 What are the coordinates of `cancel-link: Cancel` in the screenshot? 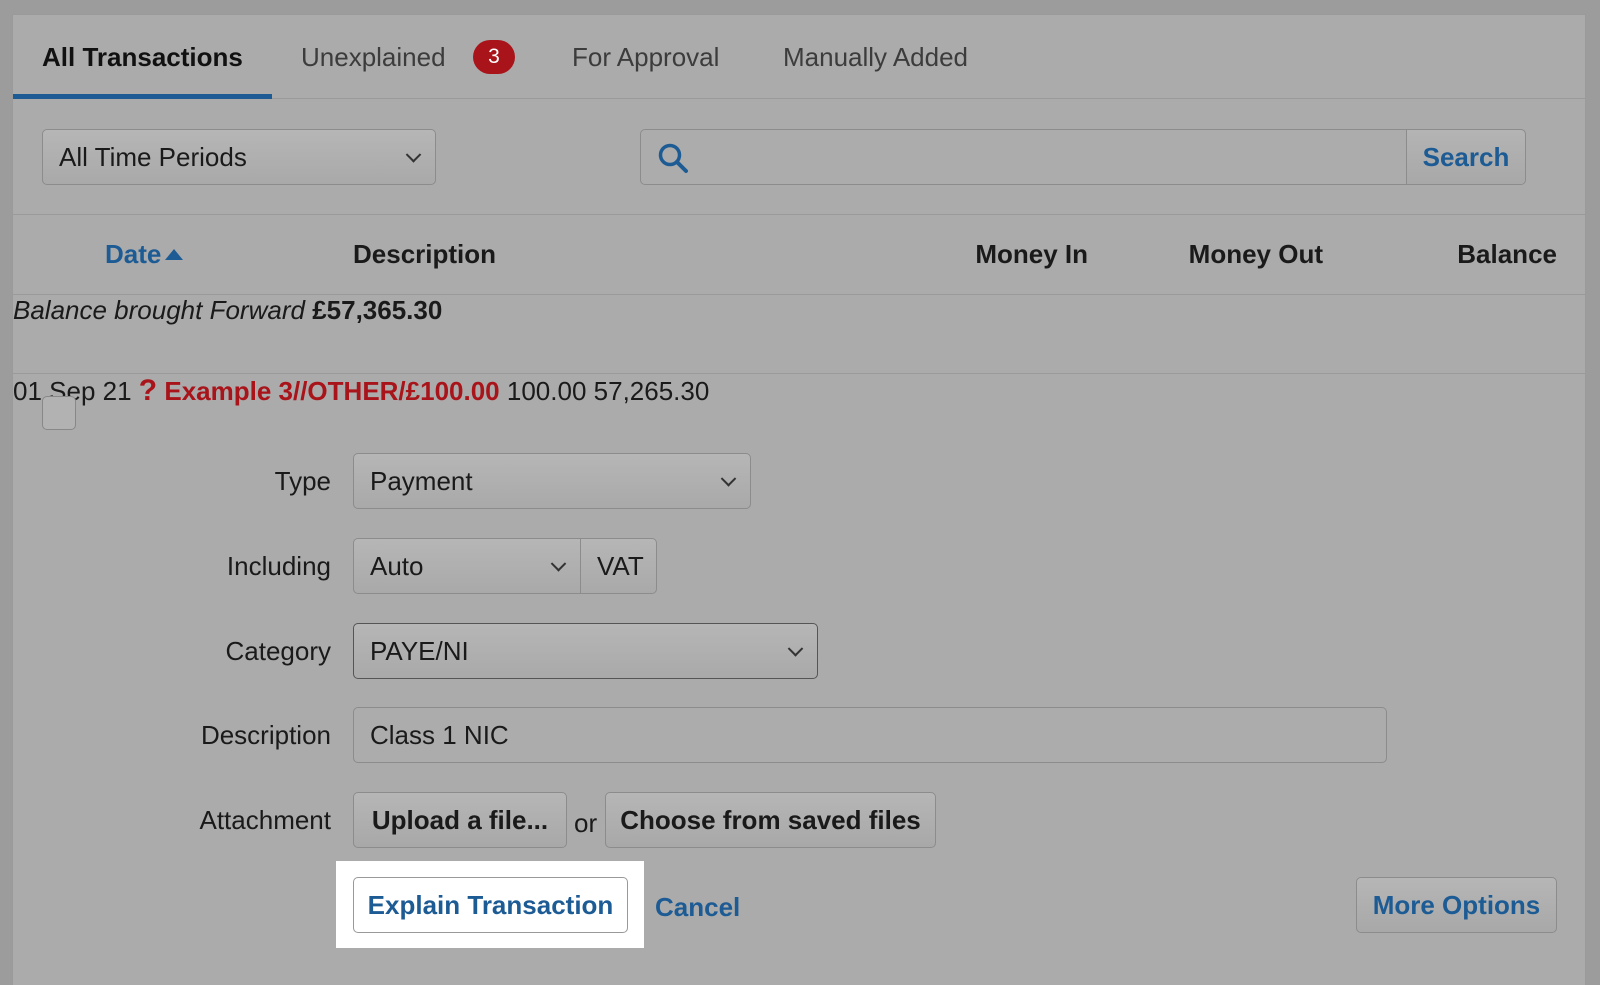 It's located at (697, 907).